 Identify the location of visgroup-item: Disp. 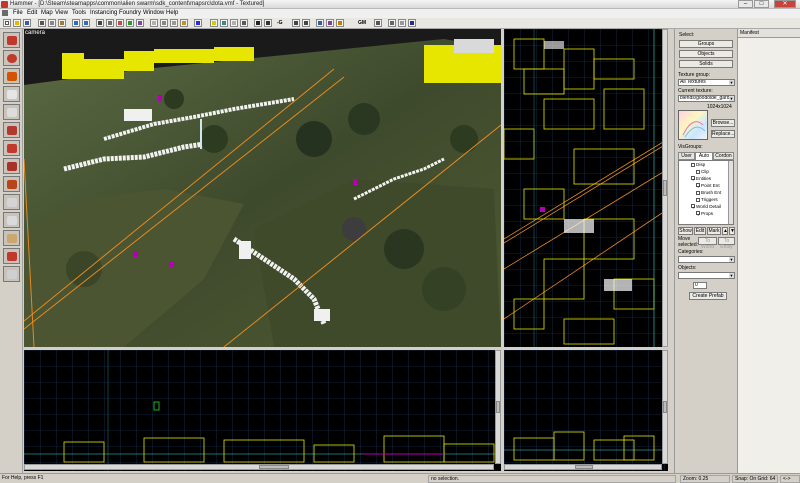
(698, 164).